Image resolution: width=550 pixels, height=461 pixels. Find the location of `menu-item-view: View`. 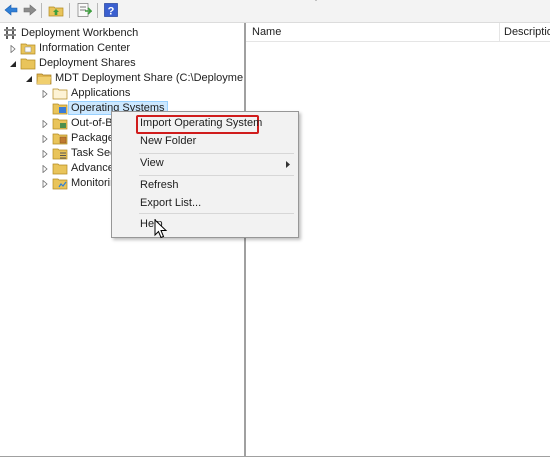

menu-item-view: View is located at coordinates (152, 163).